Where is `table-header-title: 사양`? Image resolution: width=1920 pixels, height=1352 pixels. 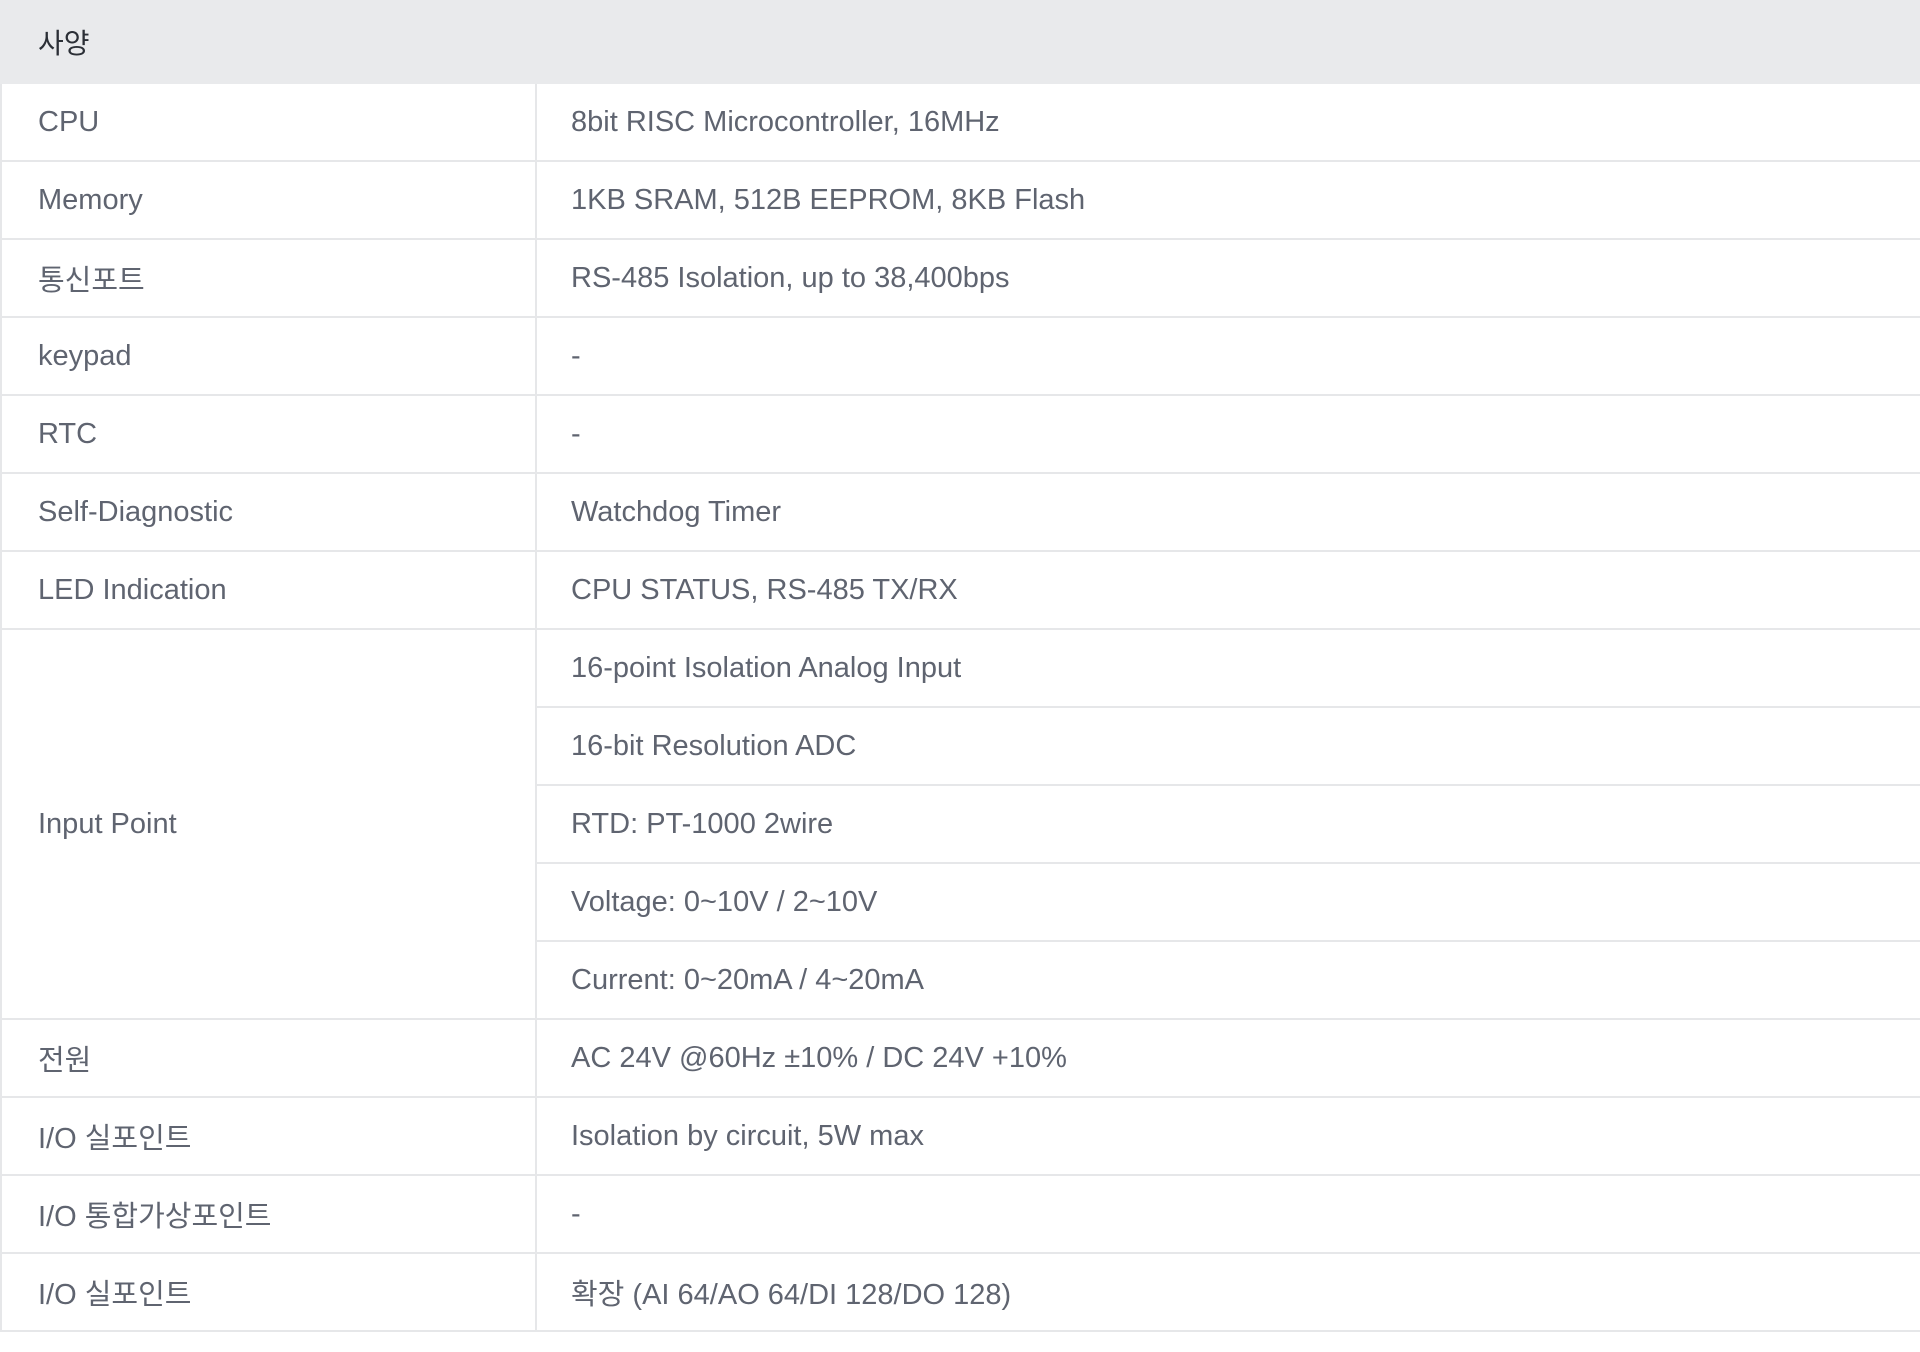
table-header-title: 사양 is located at coordinates (960, 42).